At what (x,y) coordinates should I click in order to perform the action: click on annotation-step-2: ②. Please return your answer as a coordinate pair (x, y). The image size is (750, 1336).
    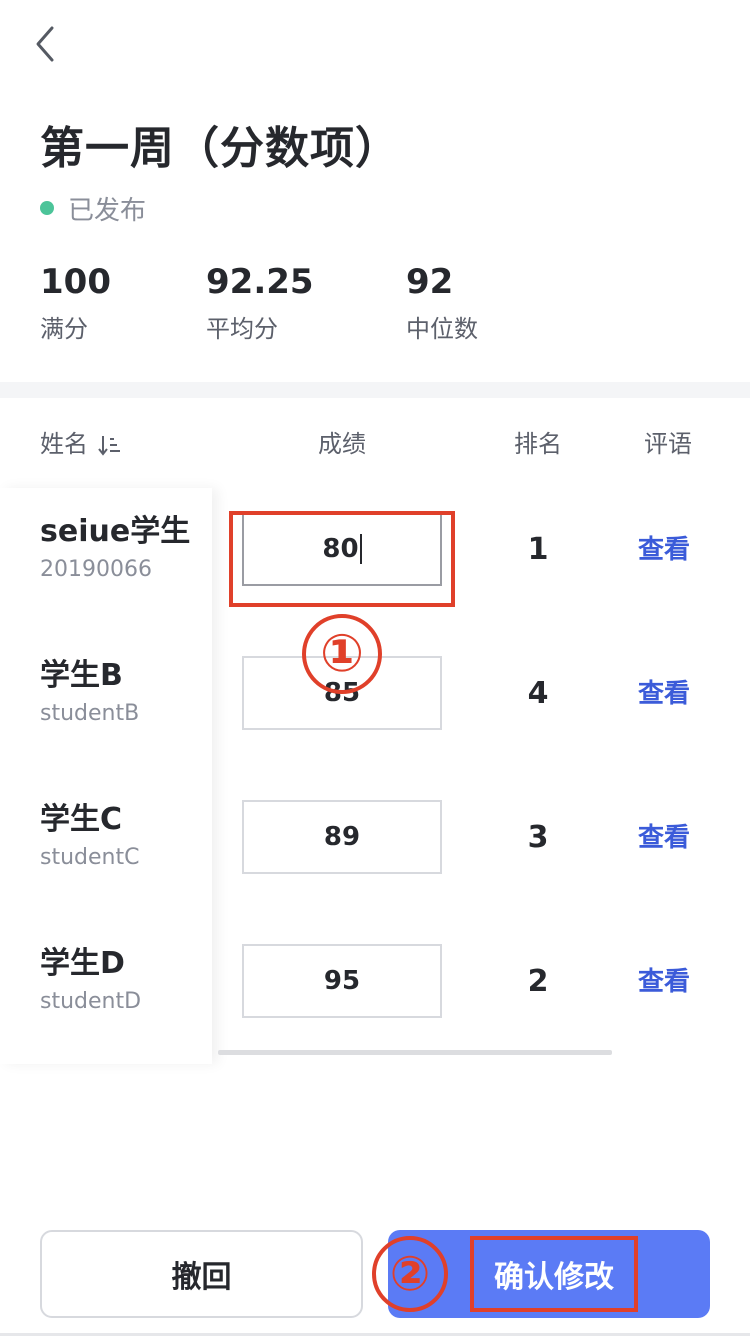
    Looking at the image, I should click on (410, 1274).